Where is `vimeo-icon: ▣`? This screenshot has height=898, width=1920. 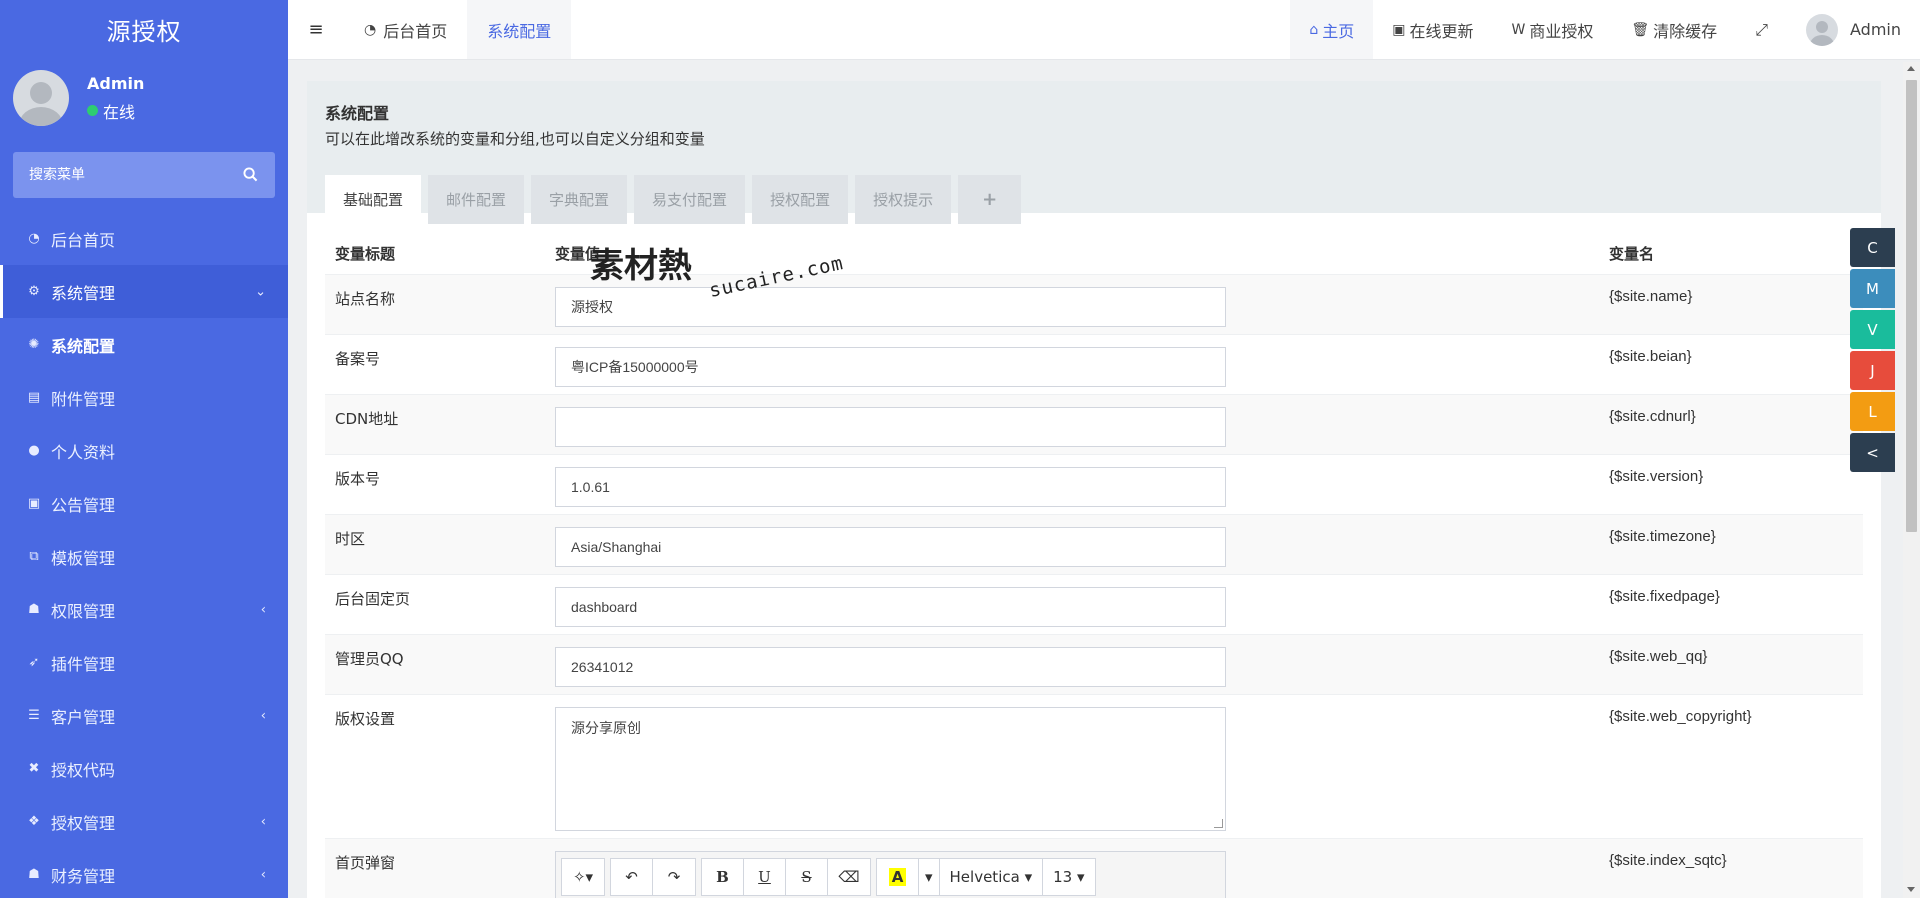
vimeo-icon: ▣ is located at coordinates (1399, 29).